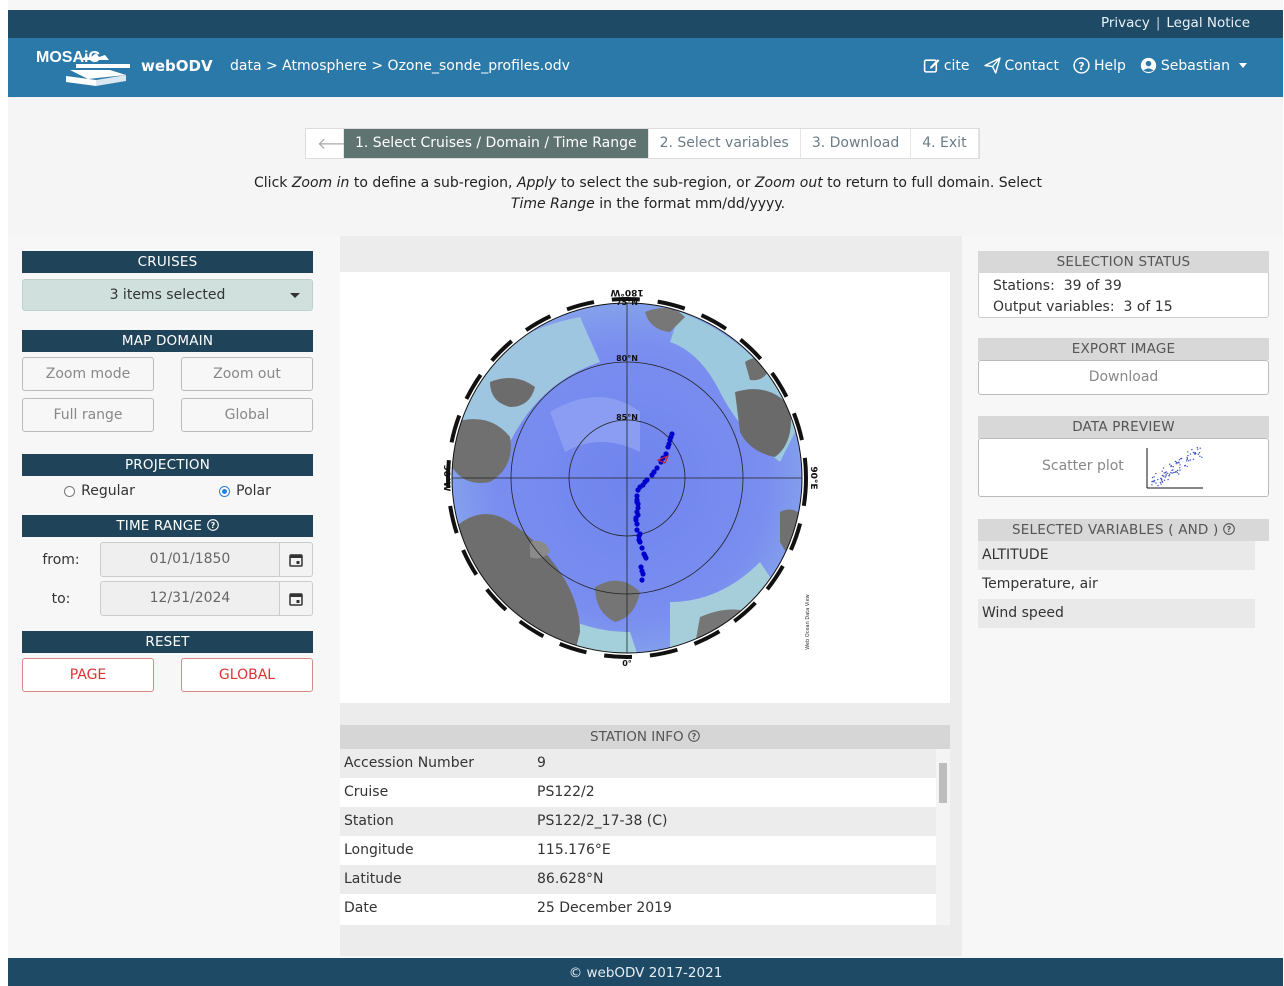 This screenshot has height=986, width=1284. Describe the element at coordinates (626, 292) in the screenshot. I see `lon-label-top: 180°W` at that location.